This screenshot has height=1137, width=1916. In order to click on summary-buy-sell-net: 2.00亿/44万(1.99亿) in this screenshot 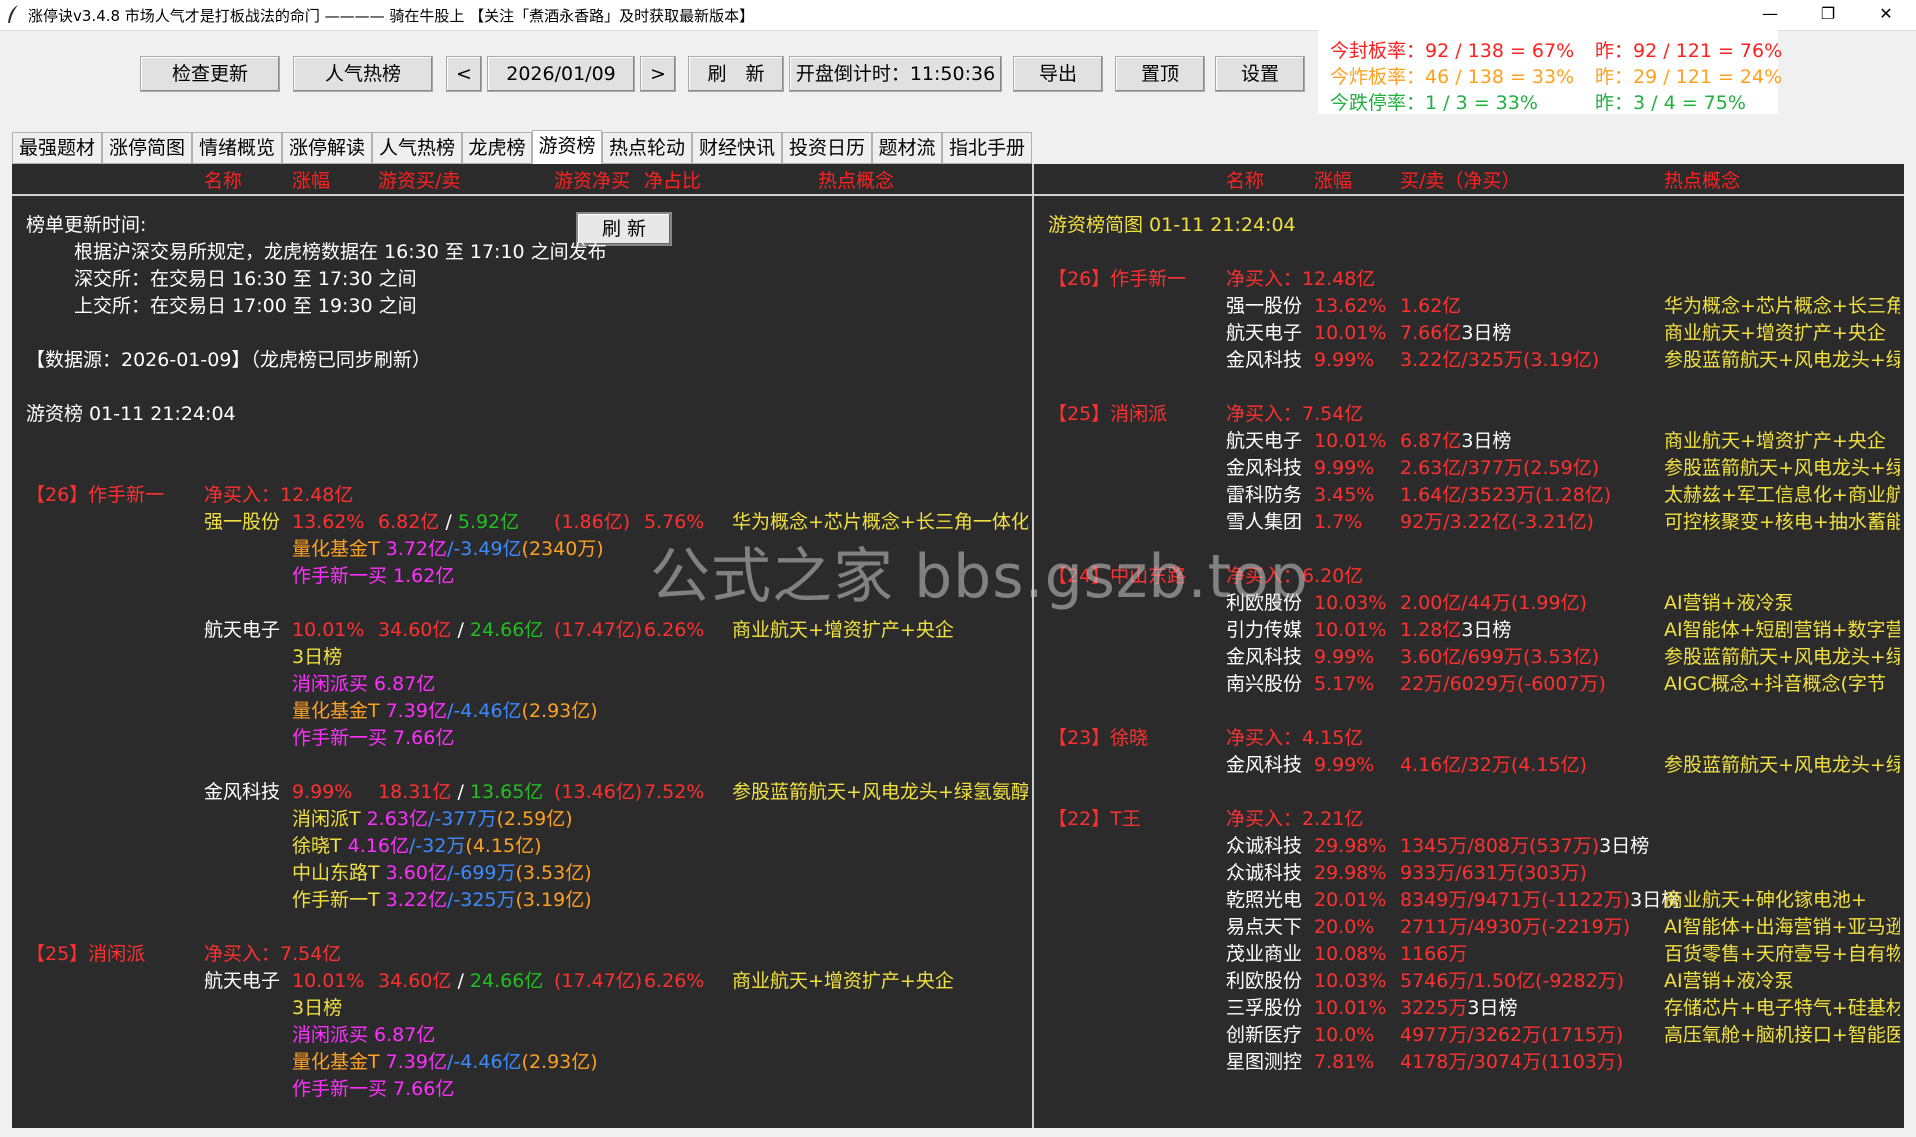, I will do `click(1494, 603)`.